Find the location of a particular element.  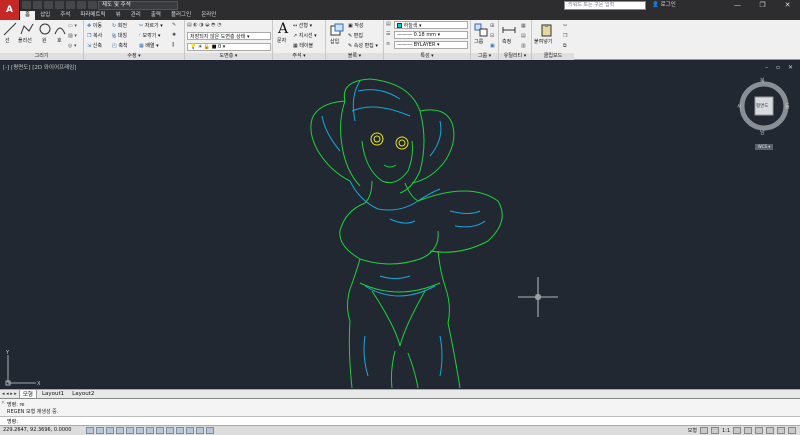

tab-manage: 관리 is located at coordinates (136, 15).